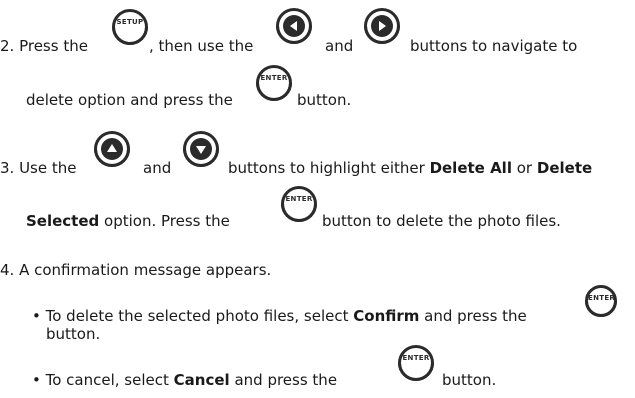  I want to click on cancel-option: Cancel, so click(201, 380).